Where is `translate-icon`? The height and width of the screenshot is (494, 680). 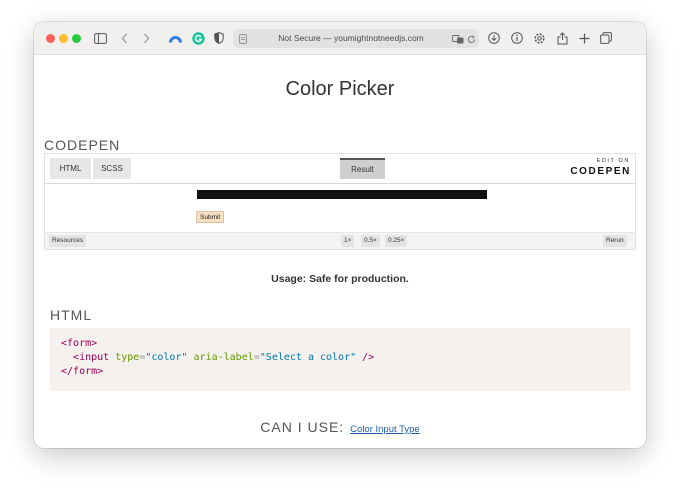 translate-icon is located at coordinates (458, 39).